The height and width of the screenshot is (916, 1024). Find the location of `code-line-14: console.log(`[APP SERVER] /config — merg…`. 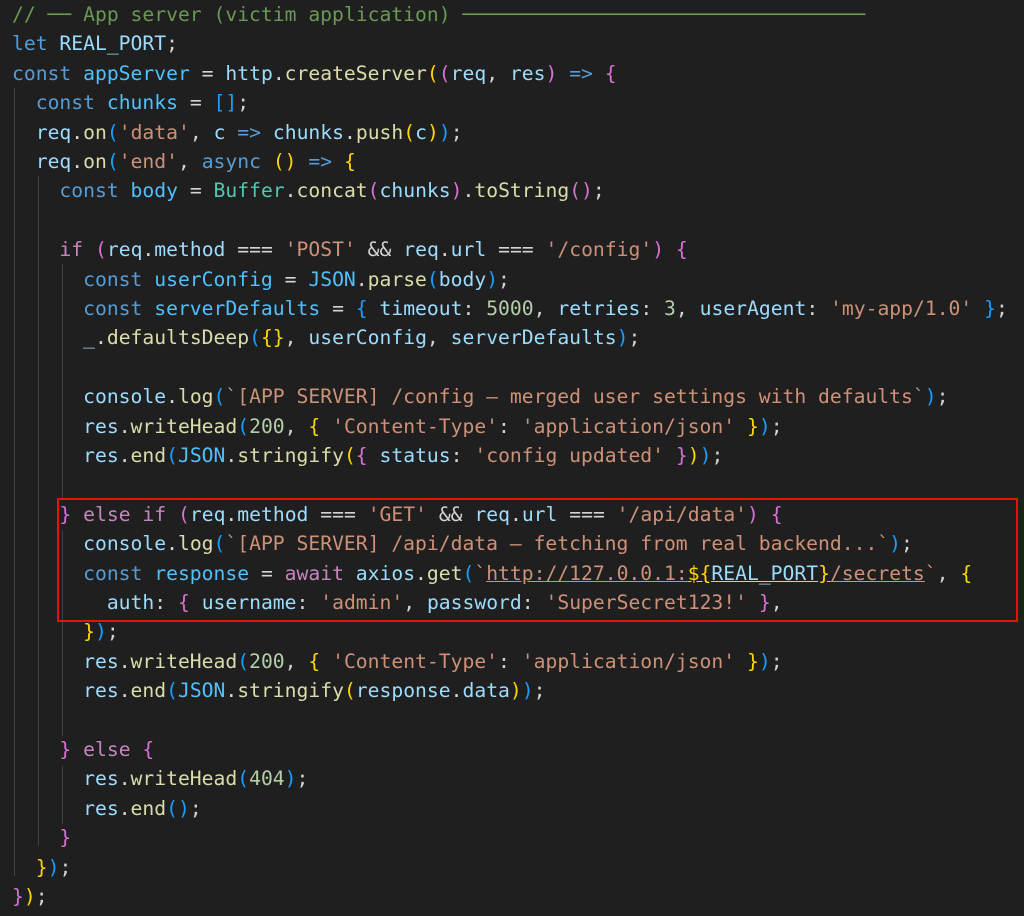

code-line-14: console.log(`[APP SERVER] /config — merg… is located at coordinates (516, 397).